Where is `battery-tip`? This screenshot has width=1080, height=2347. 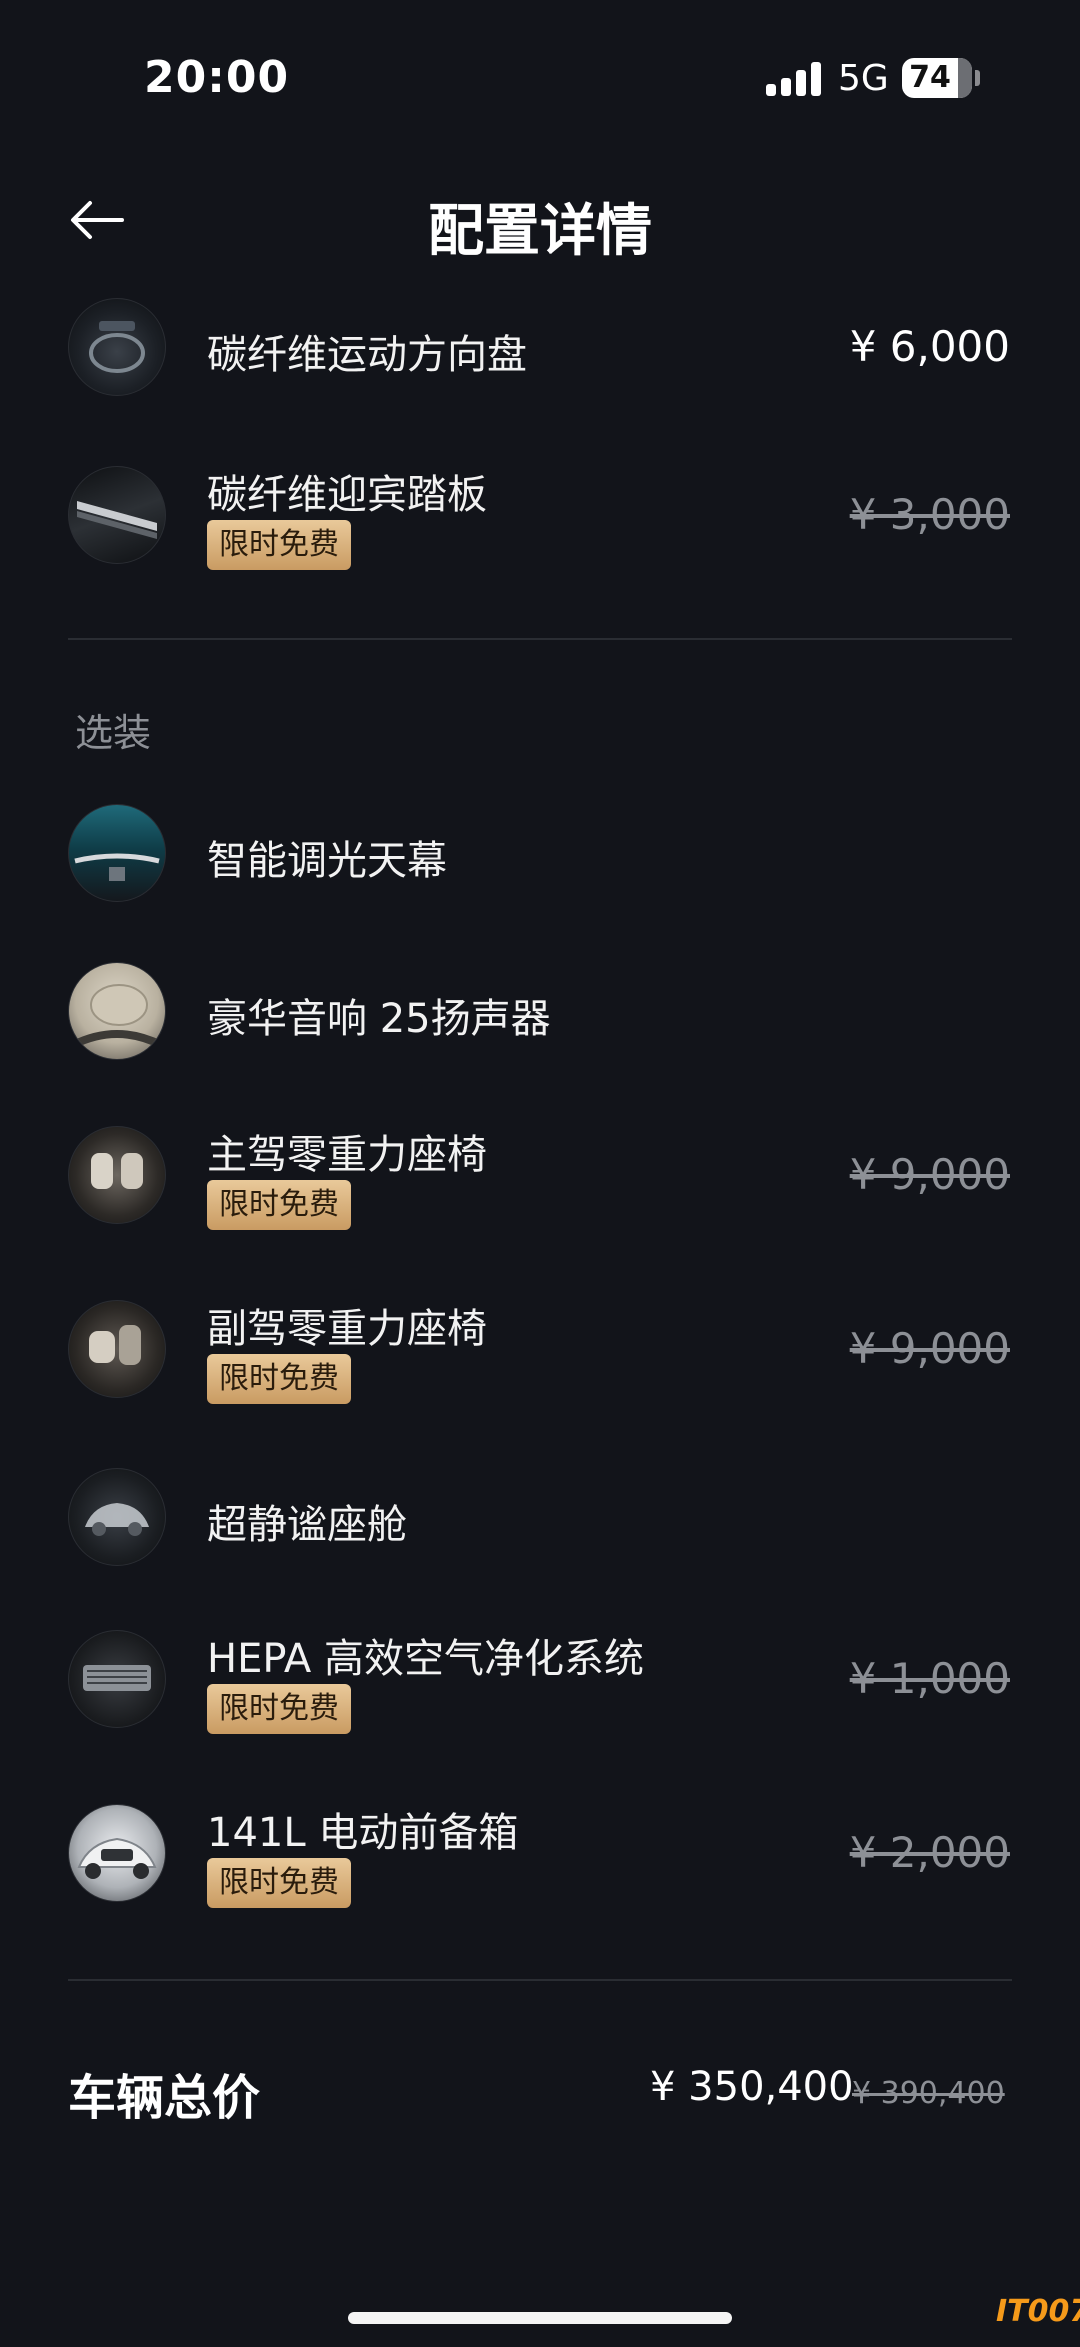
battery-tip is located at coordinates (977, 78).